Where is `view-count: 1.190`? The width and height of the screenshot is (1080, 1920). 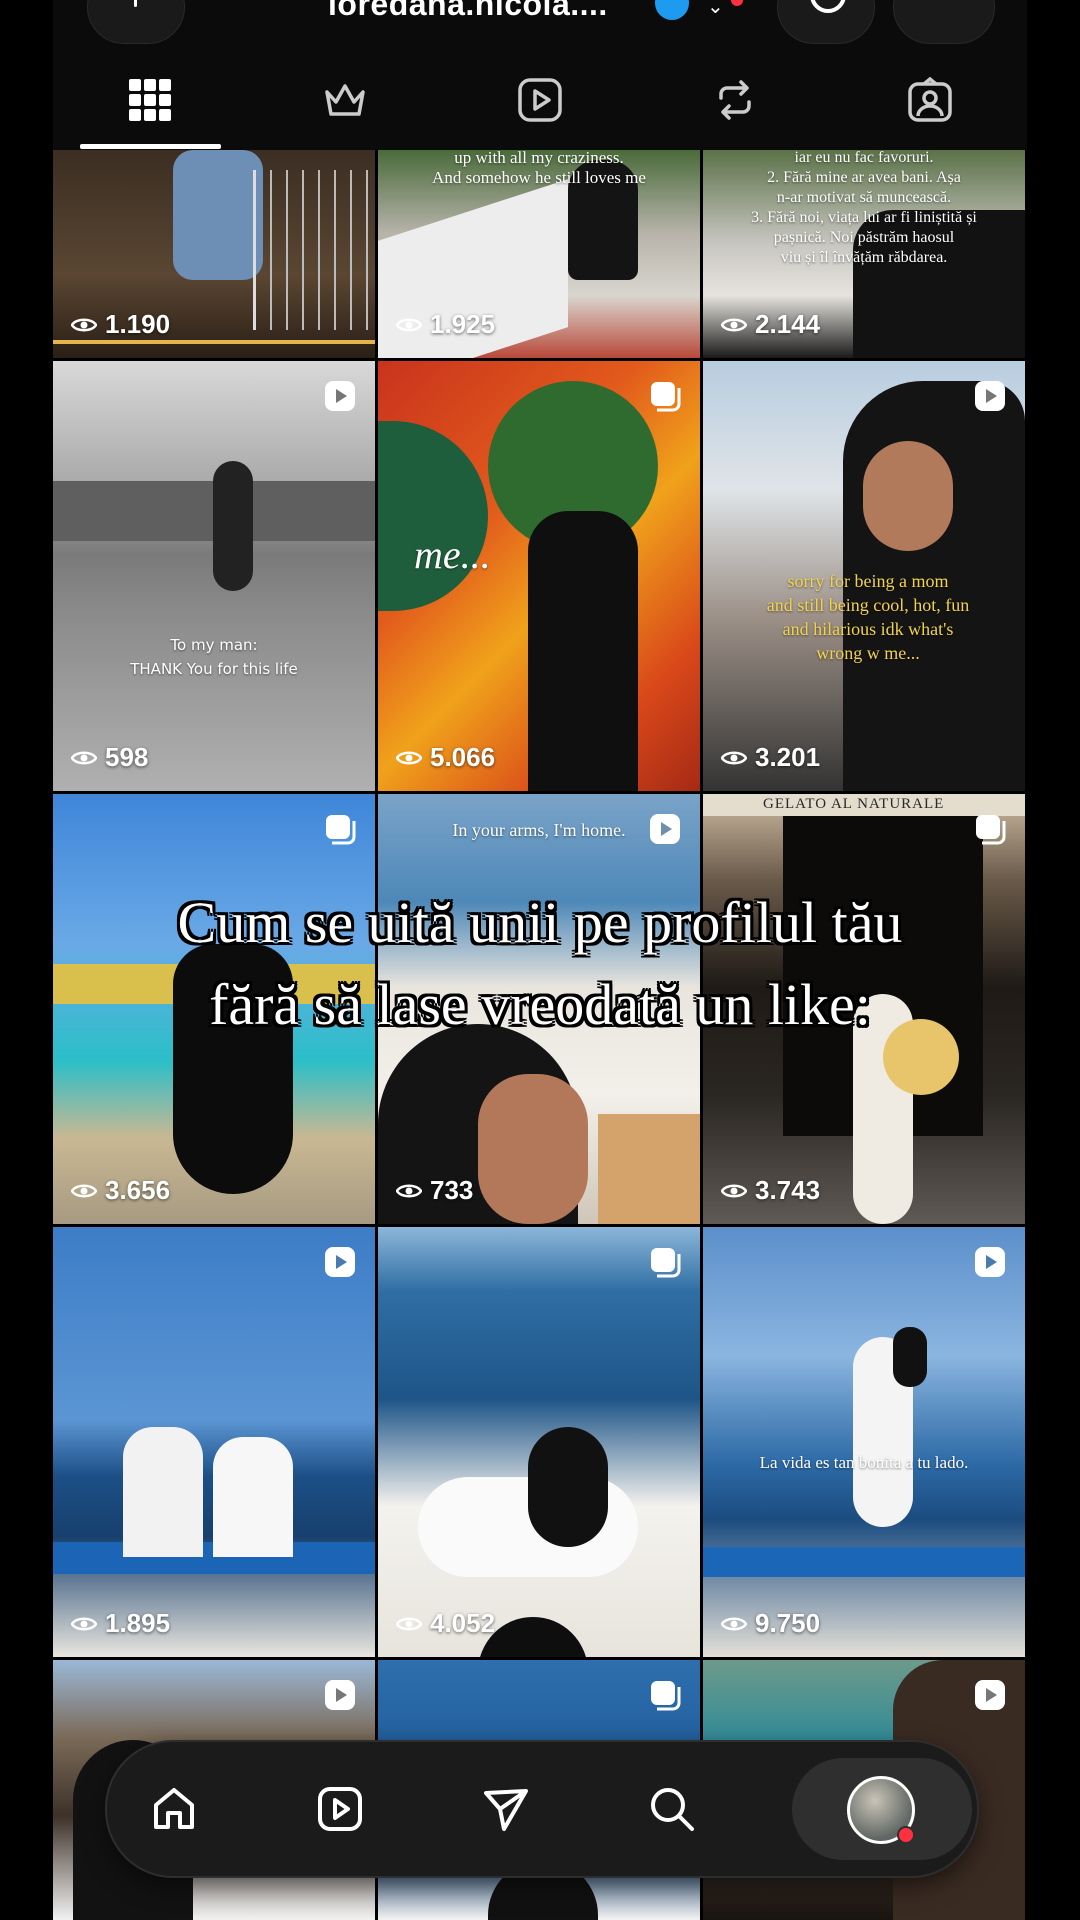 view-count: 1.190 is located at coordinates (120, 324).